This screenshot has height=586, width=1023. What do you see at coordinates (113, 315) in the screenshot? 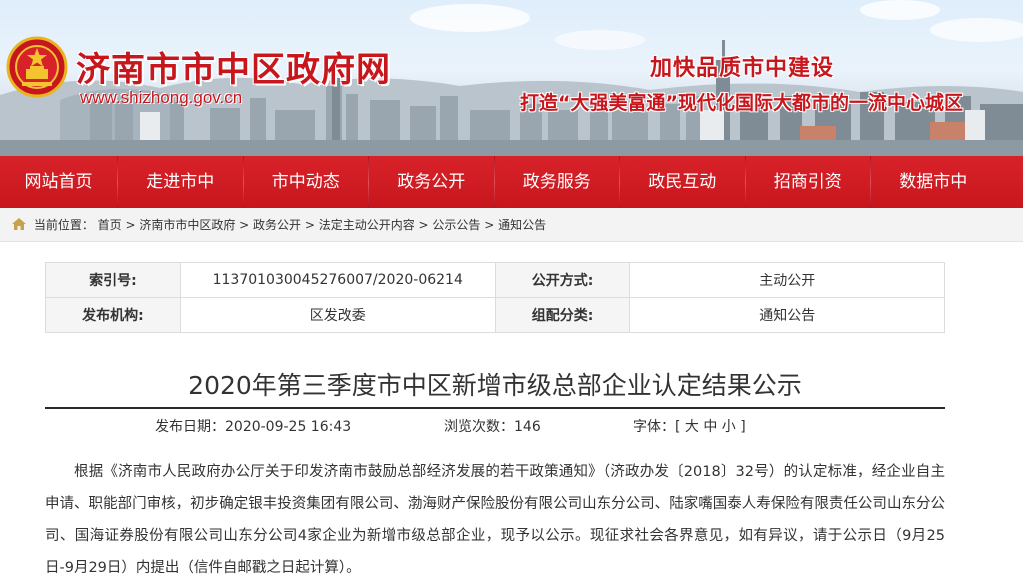
I see `publisher-label: 发布机构:` at bounding box center [113, 315].